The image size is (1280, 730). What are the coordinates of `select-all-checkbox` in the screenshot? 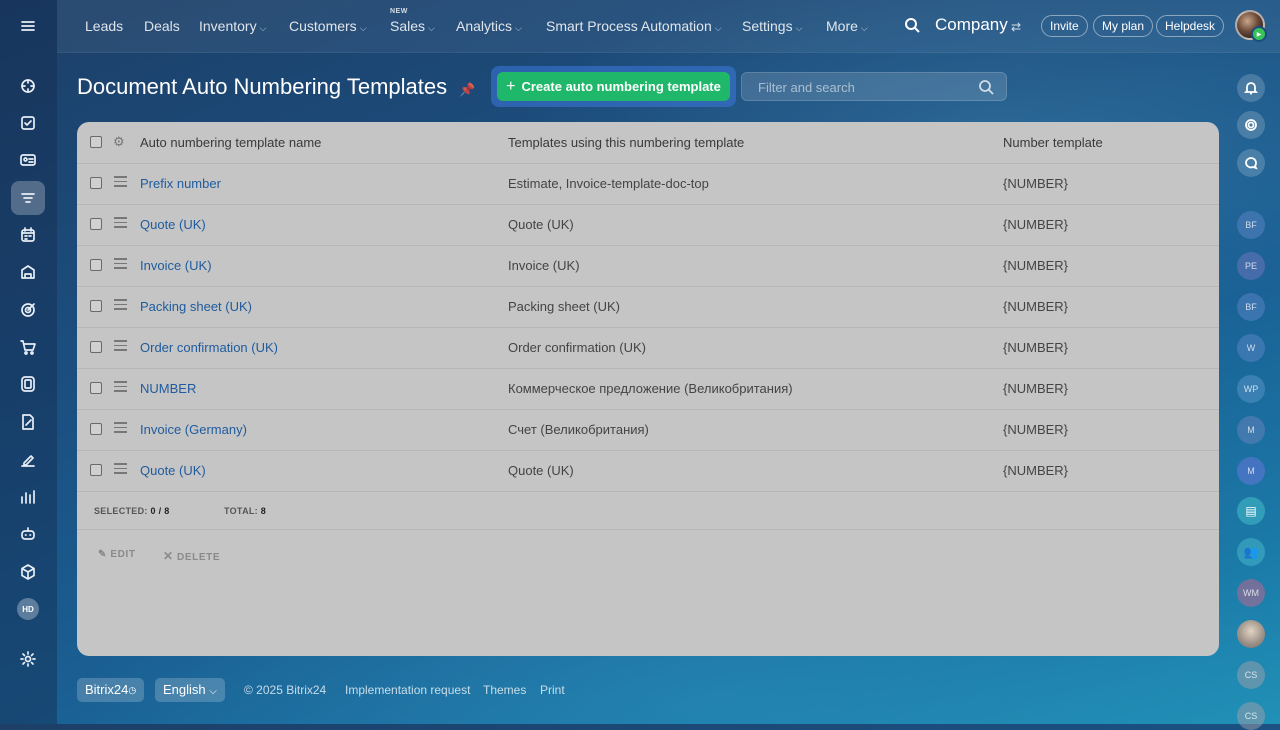 It's located at (96, 142).